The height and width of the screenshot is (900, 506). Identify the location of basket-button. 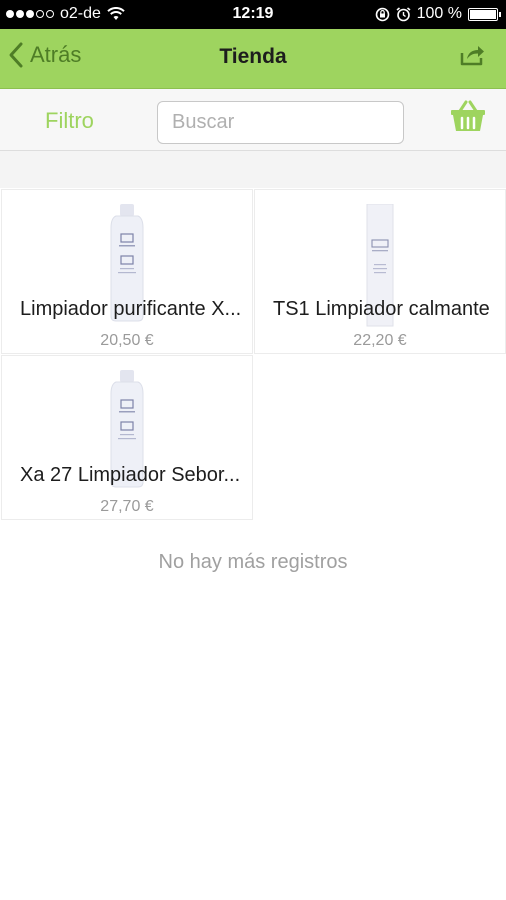
(468, 118).